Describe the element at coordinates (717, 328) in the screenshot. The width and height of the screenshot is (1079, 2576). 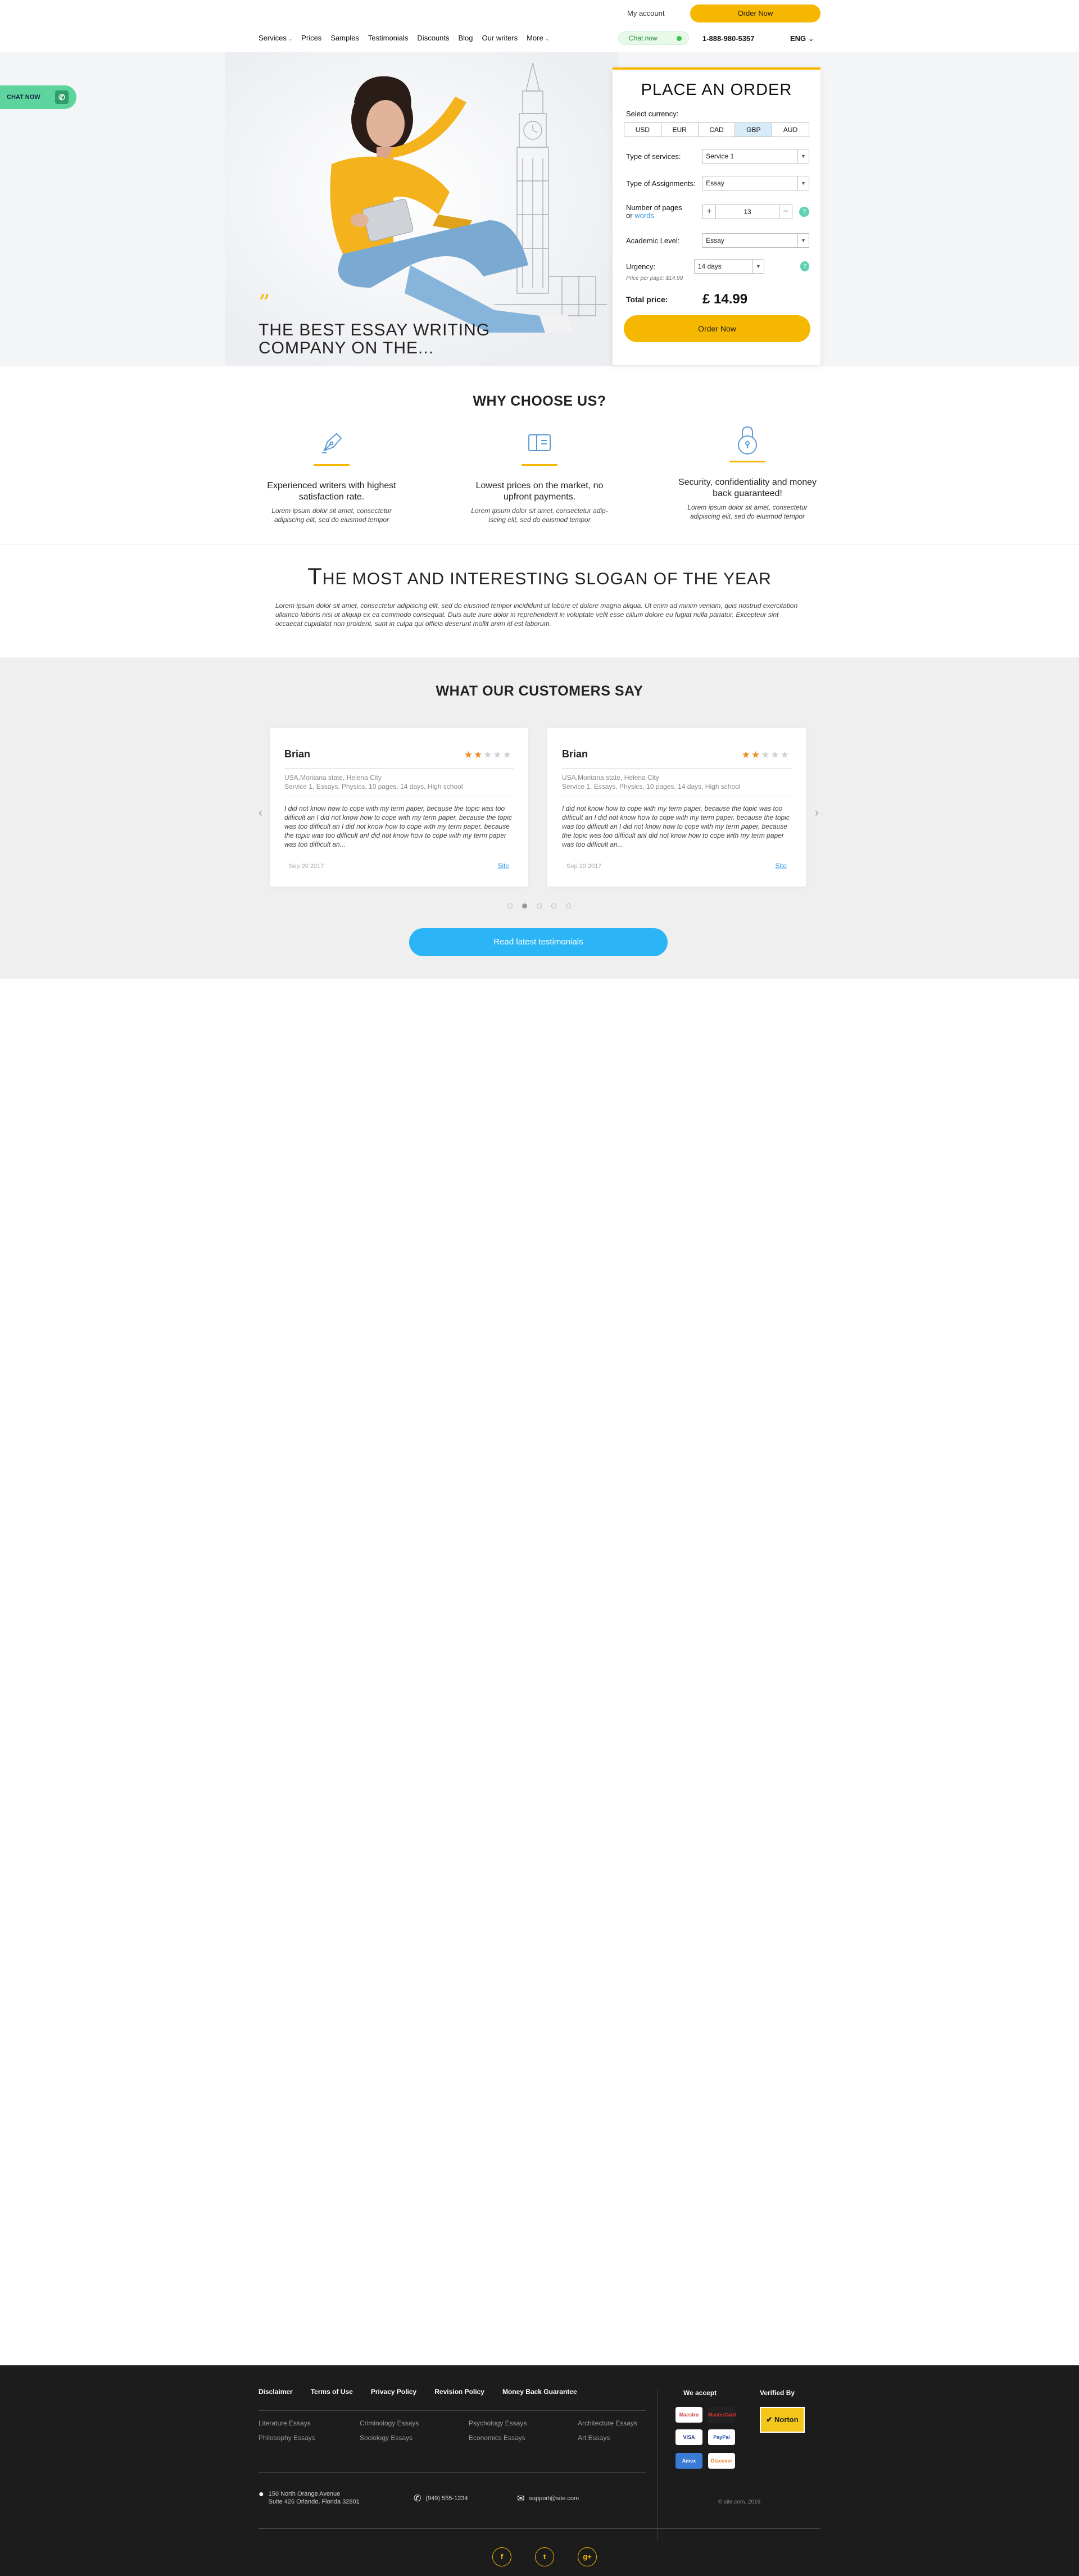
I see `order-now-form-button: Order Now` at that location.